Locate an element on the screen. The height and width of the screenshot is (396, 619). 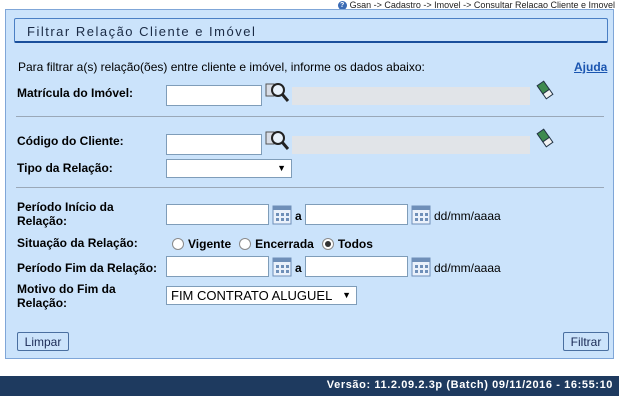
codigo-cliente-search-icon is located at coordinates (277, 140).